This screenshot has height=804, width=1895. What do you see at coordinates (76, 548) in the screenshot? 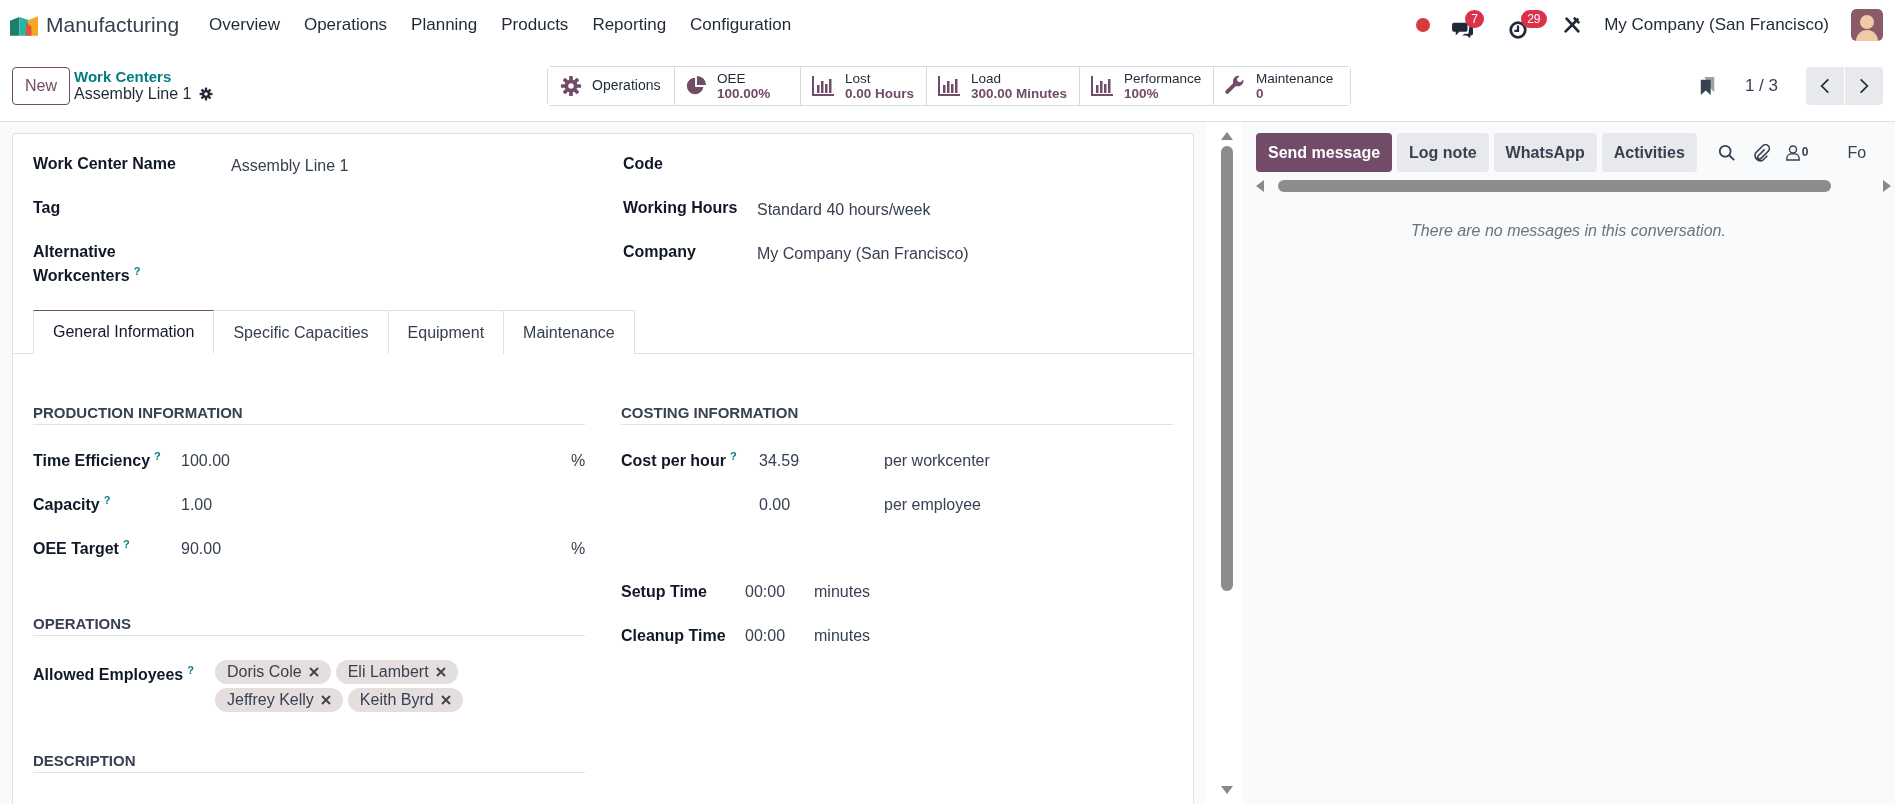
I see `field-label: OEE Target` at bounding box center [76, 548].